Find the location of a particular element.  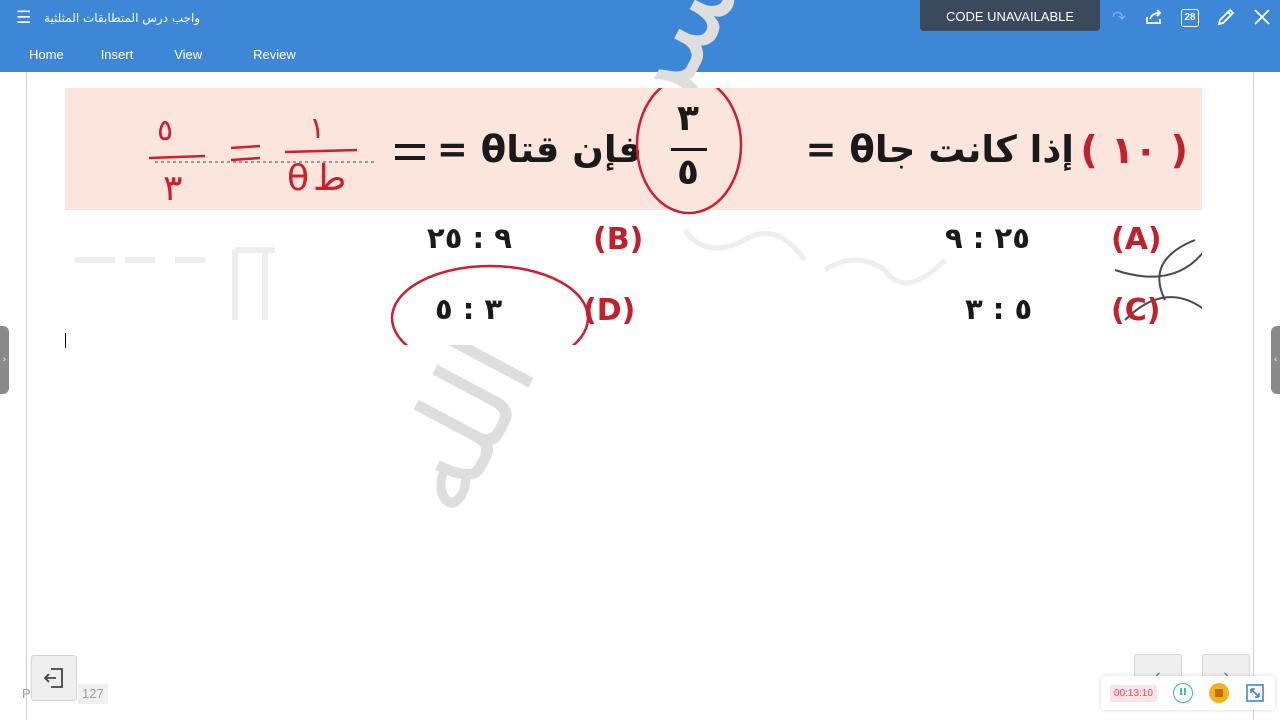

stop-icon is located at coordinates (1219, 693).